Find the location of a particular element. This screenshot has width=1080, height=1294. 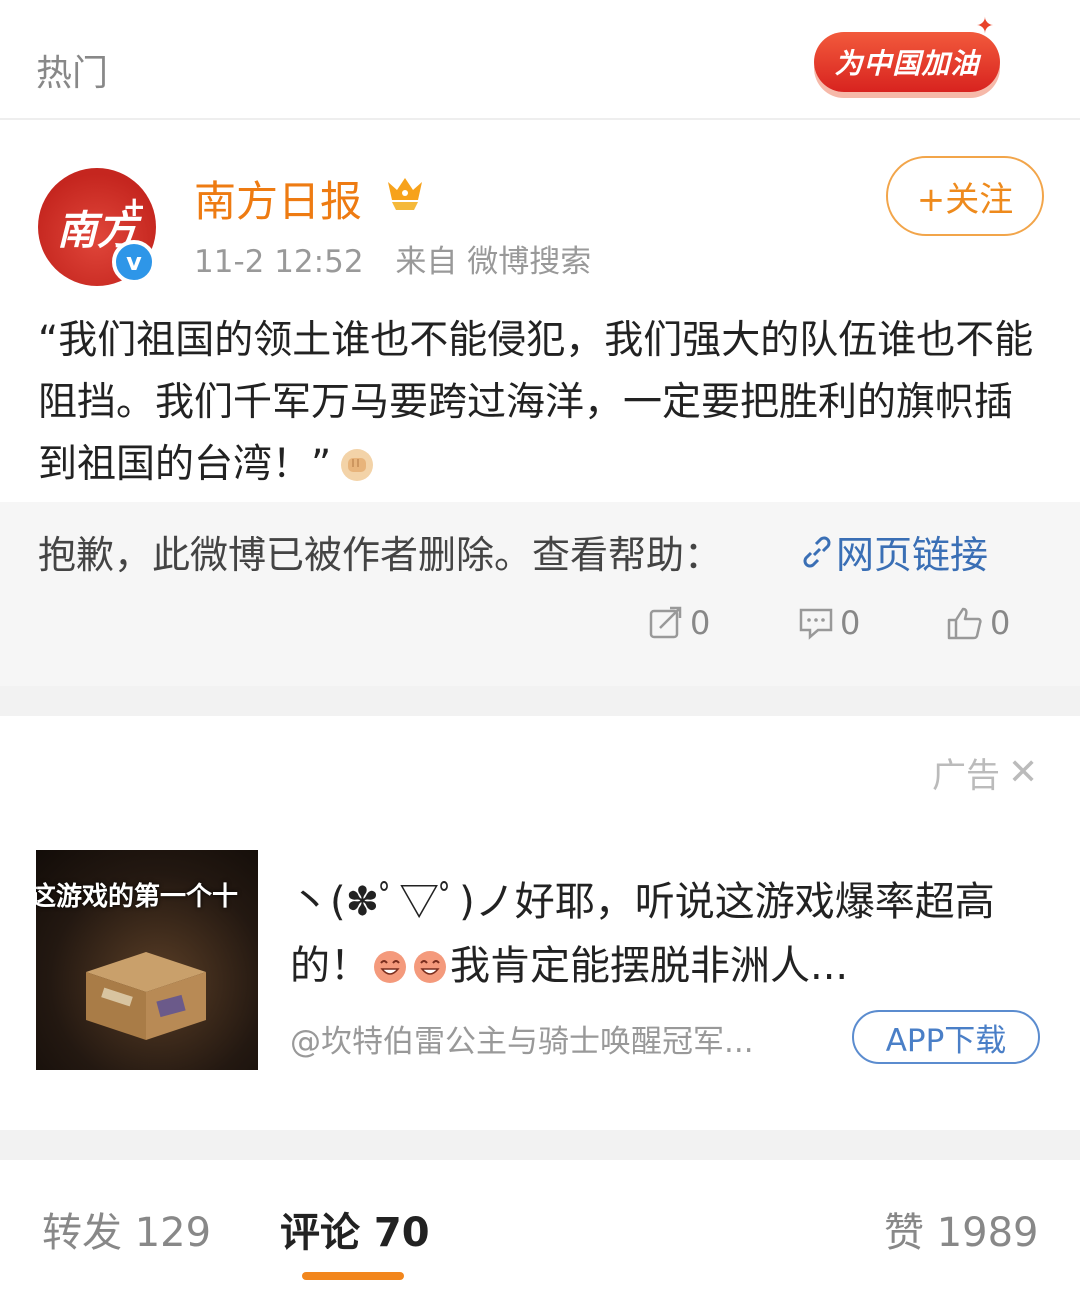

thumbs-up-icon is located at coordinates (964, 623).